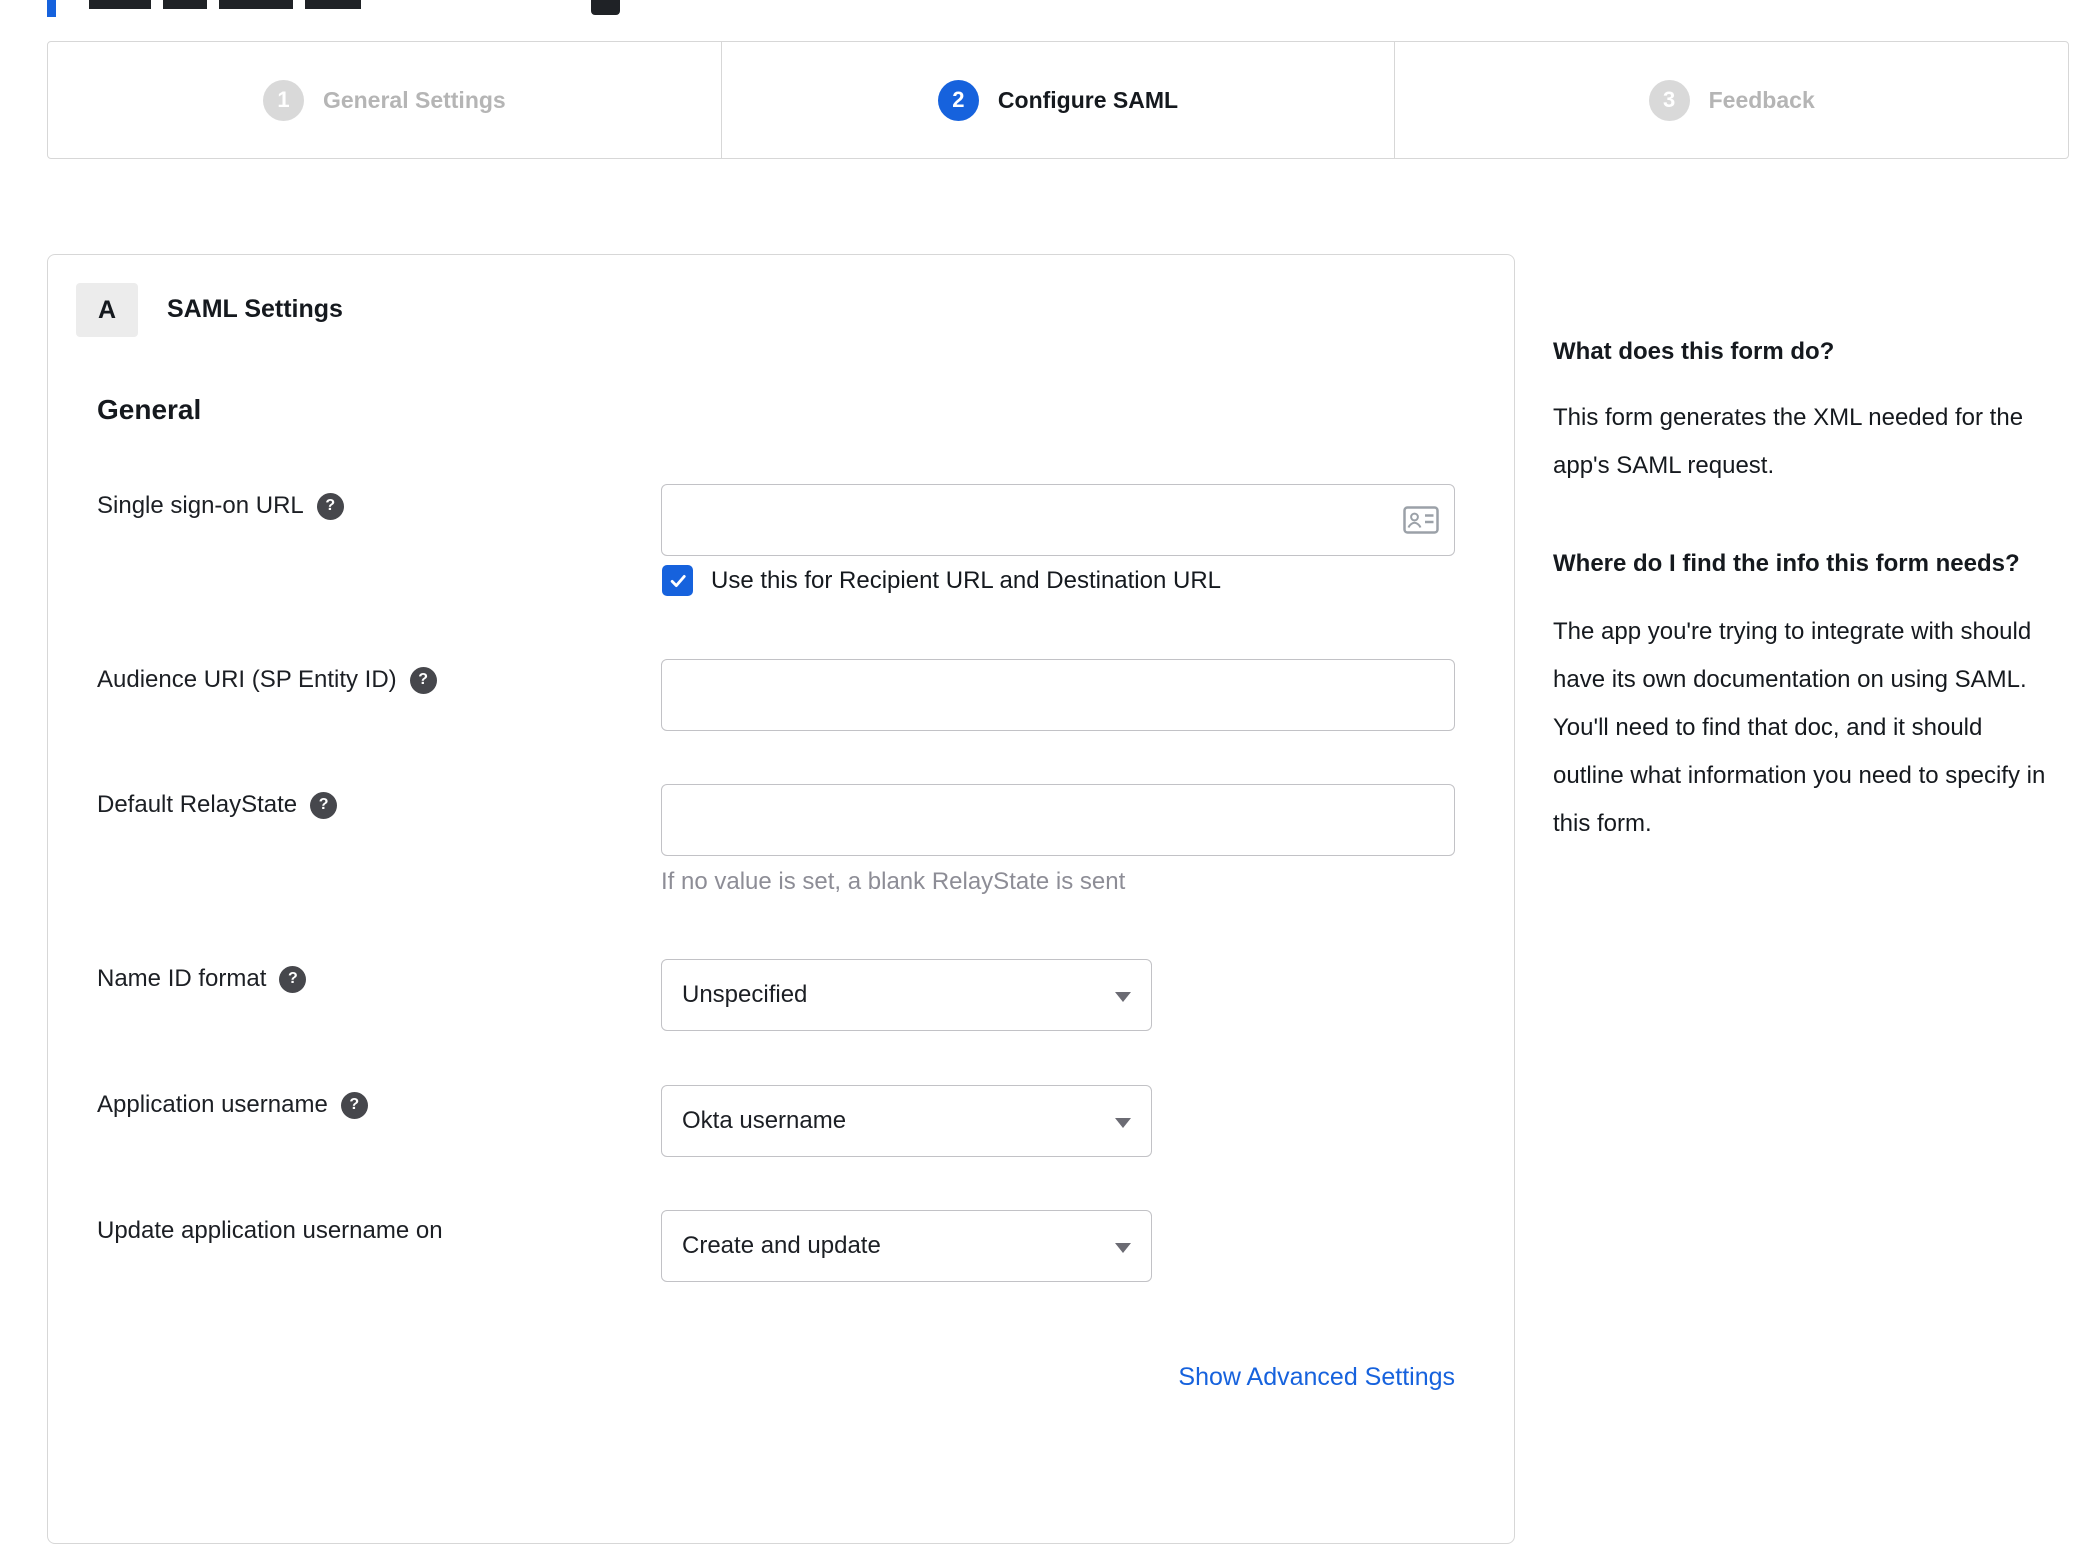 The image size is (2092, 1544). What do you see at coordinates (107, 310) in the screenshot?
I see `section-a-badge: A` at bounding box center [107, 310].